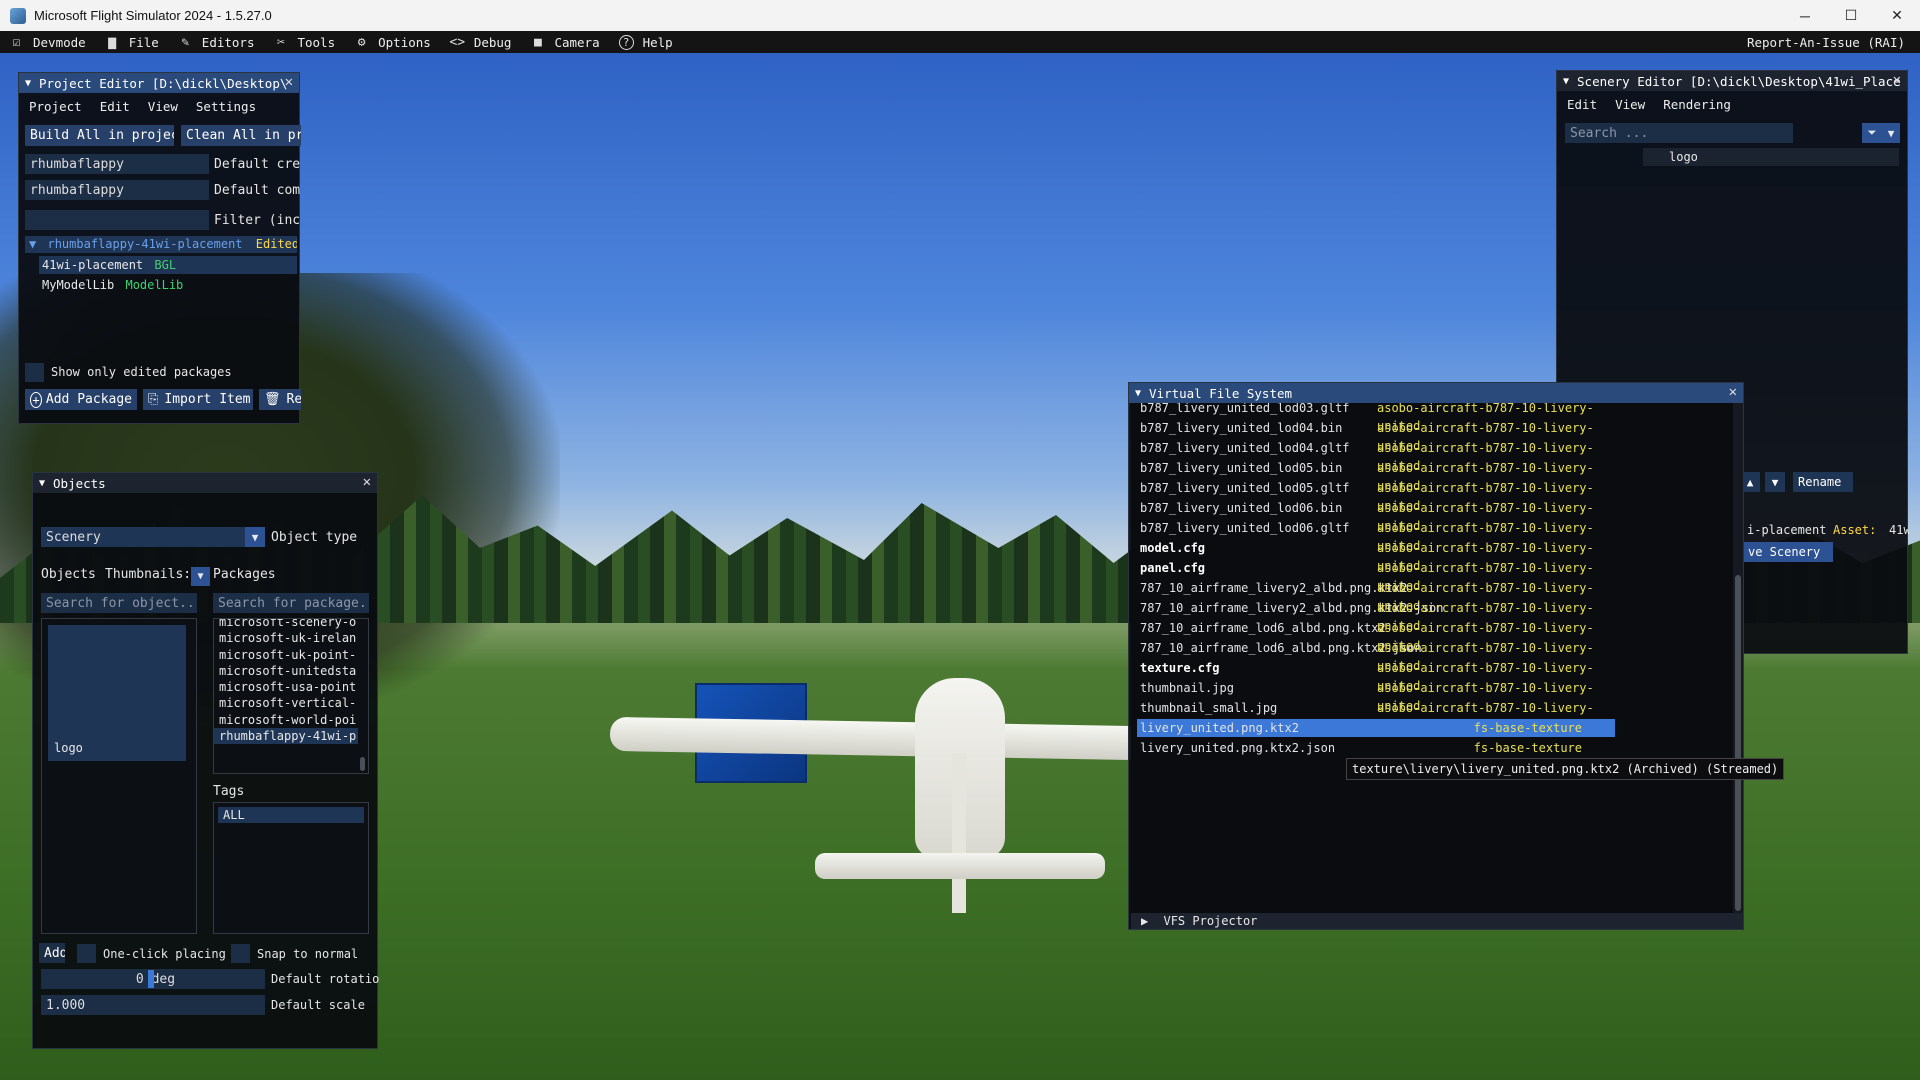 The width and height of the screenshot is (1920, 1080). I want to click on vfs-scrollbar, so click(1738, 658).